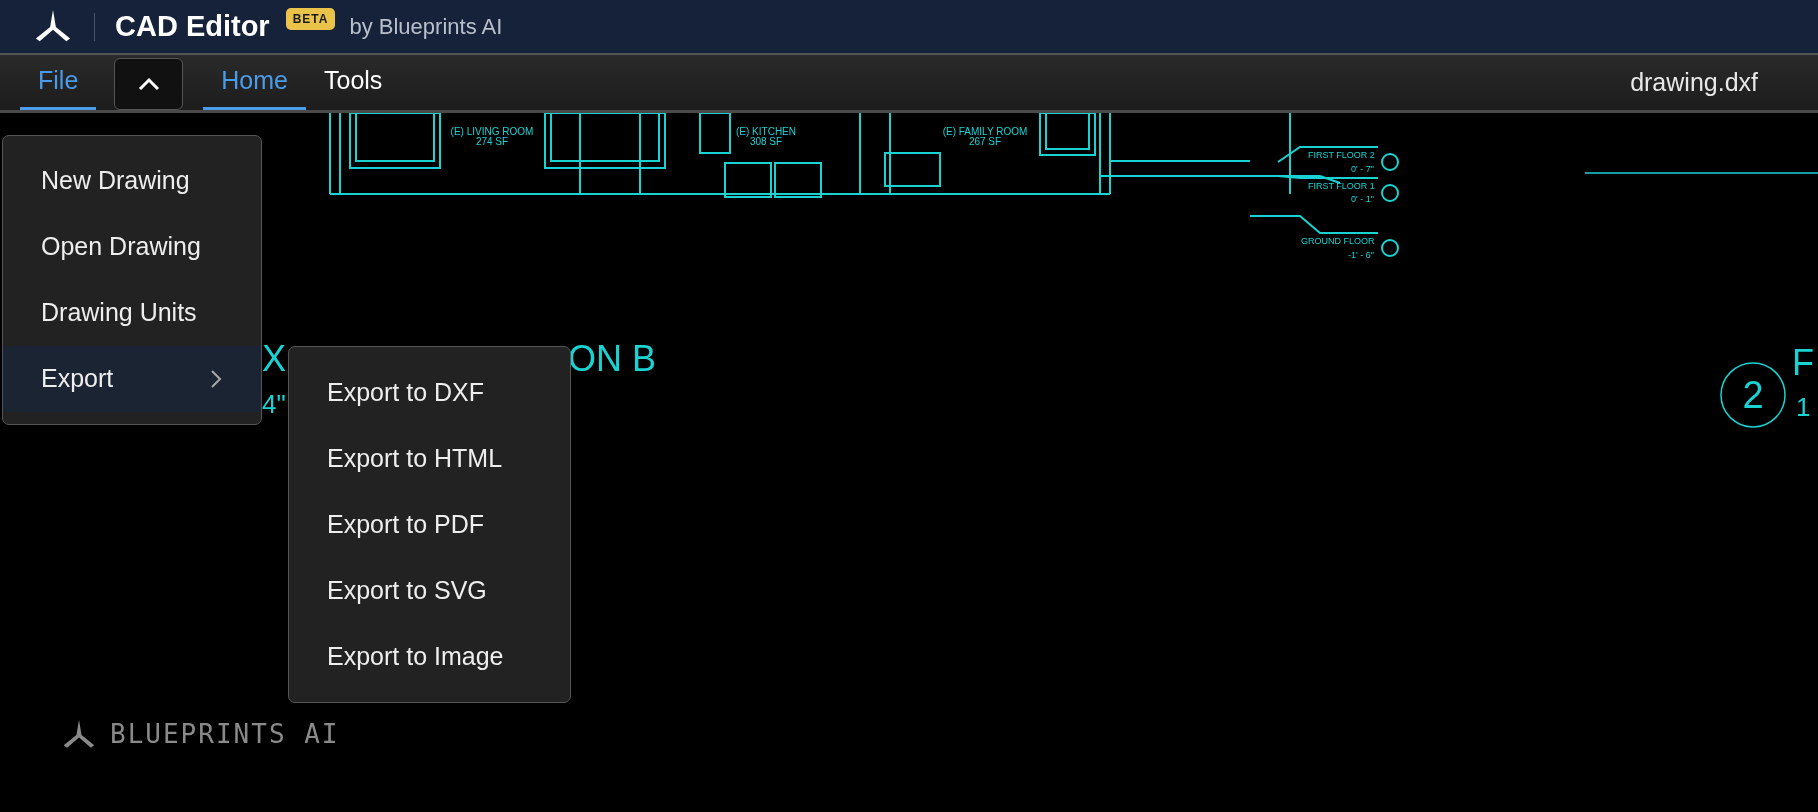 The height and width of the screenshot is (812, 1818). I want to click on drawing-label: 0' - 1", so click(1362, 199).